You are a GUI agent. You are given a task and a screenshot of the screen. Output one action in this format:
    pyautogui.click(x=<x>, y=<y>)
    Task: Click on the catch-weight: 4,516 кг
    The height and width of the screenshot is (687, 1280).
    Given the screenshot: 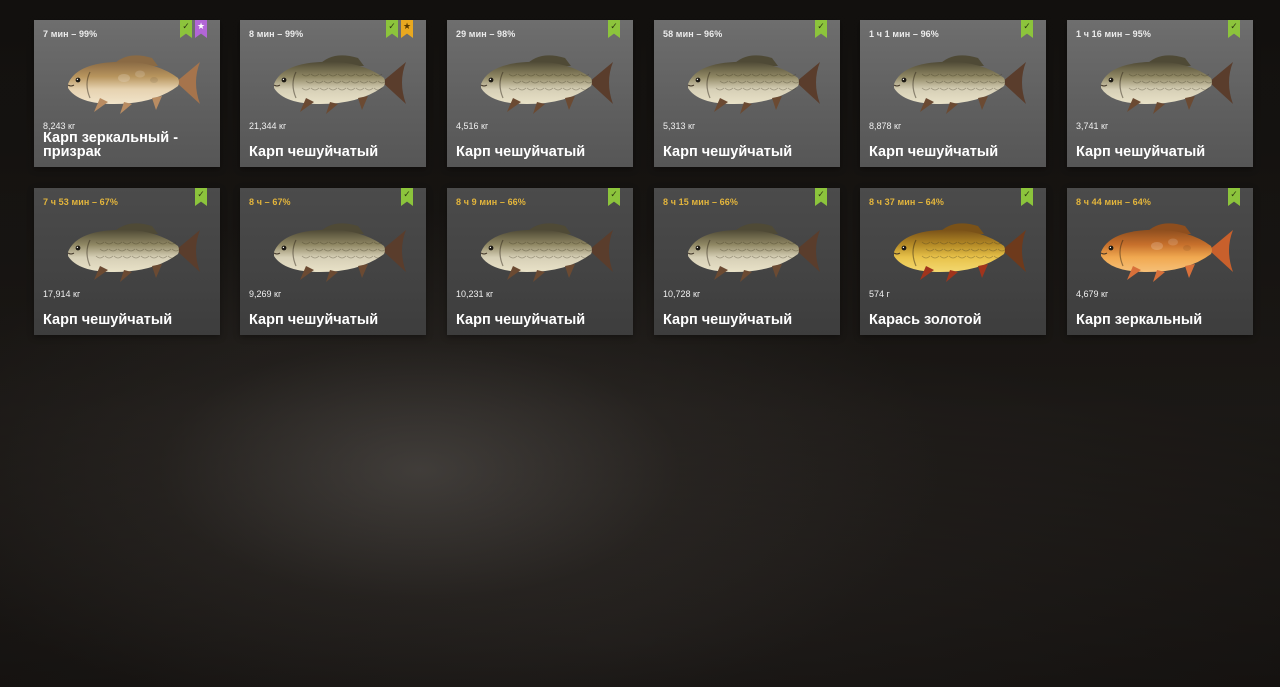 What is the action you would take?
    pyautogui.click(x=472, y=126)
    